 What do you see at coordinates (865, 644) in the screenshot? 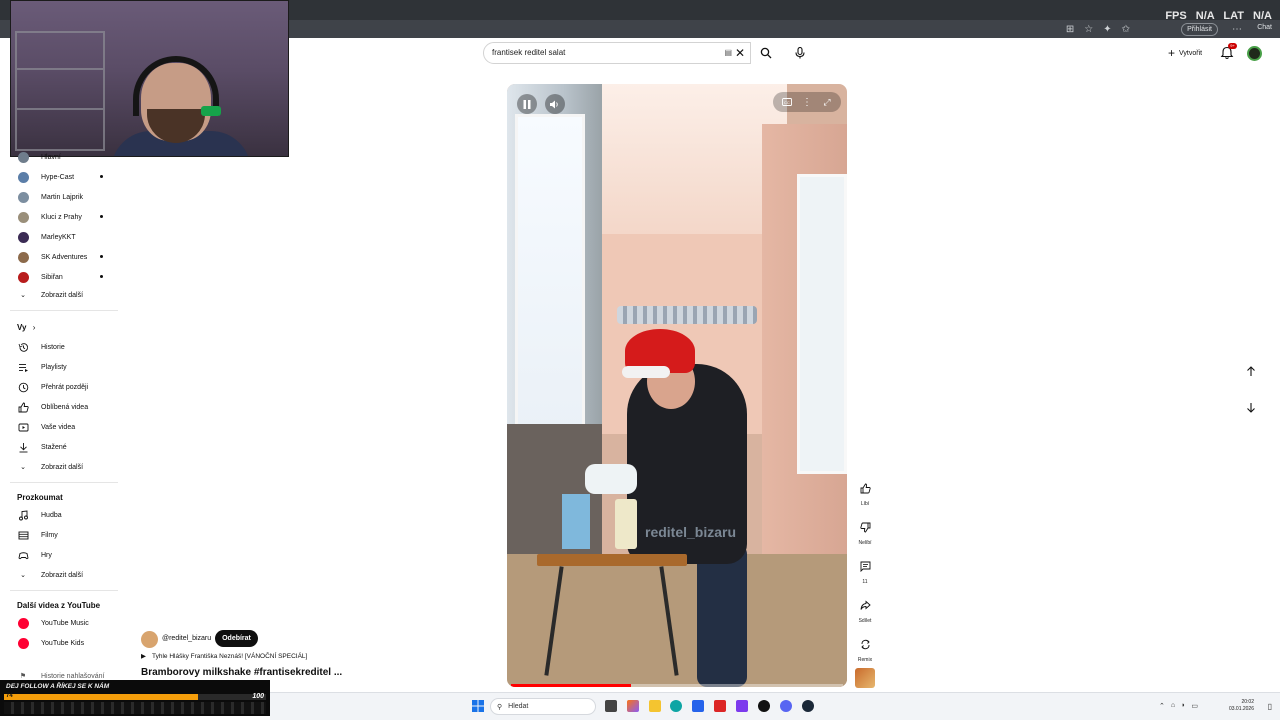
I see `remix-icon` at bounding box center [865, 644].